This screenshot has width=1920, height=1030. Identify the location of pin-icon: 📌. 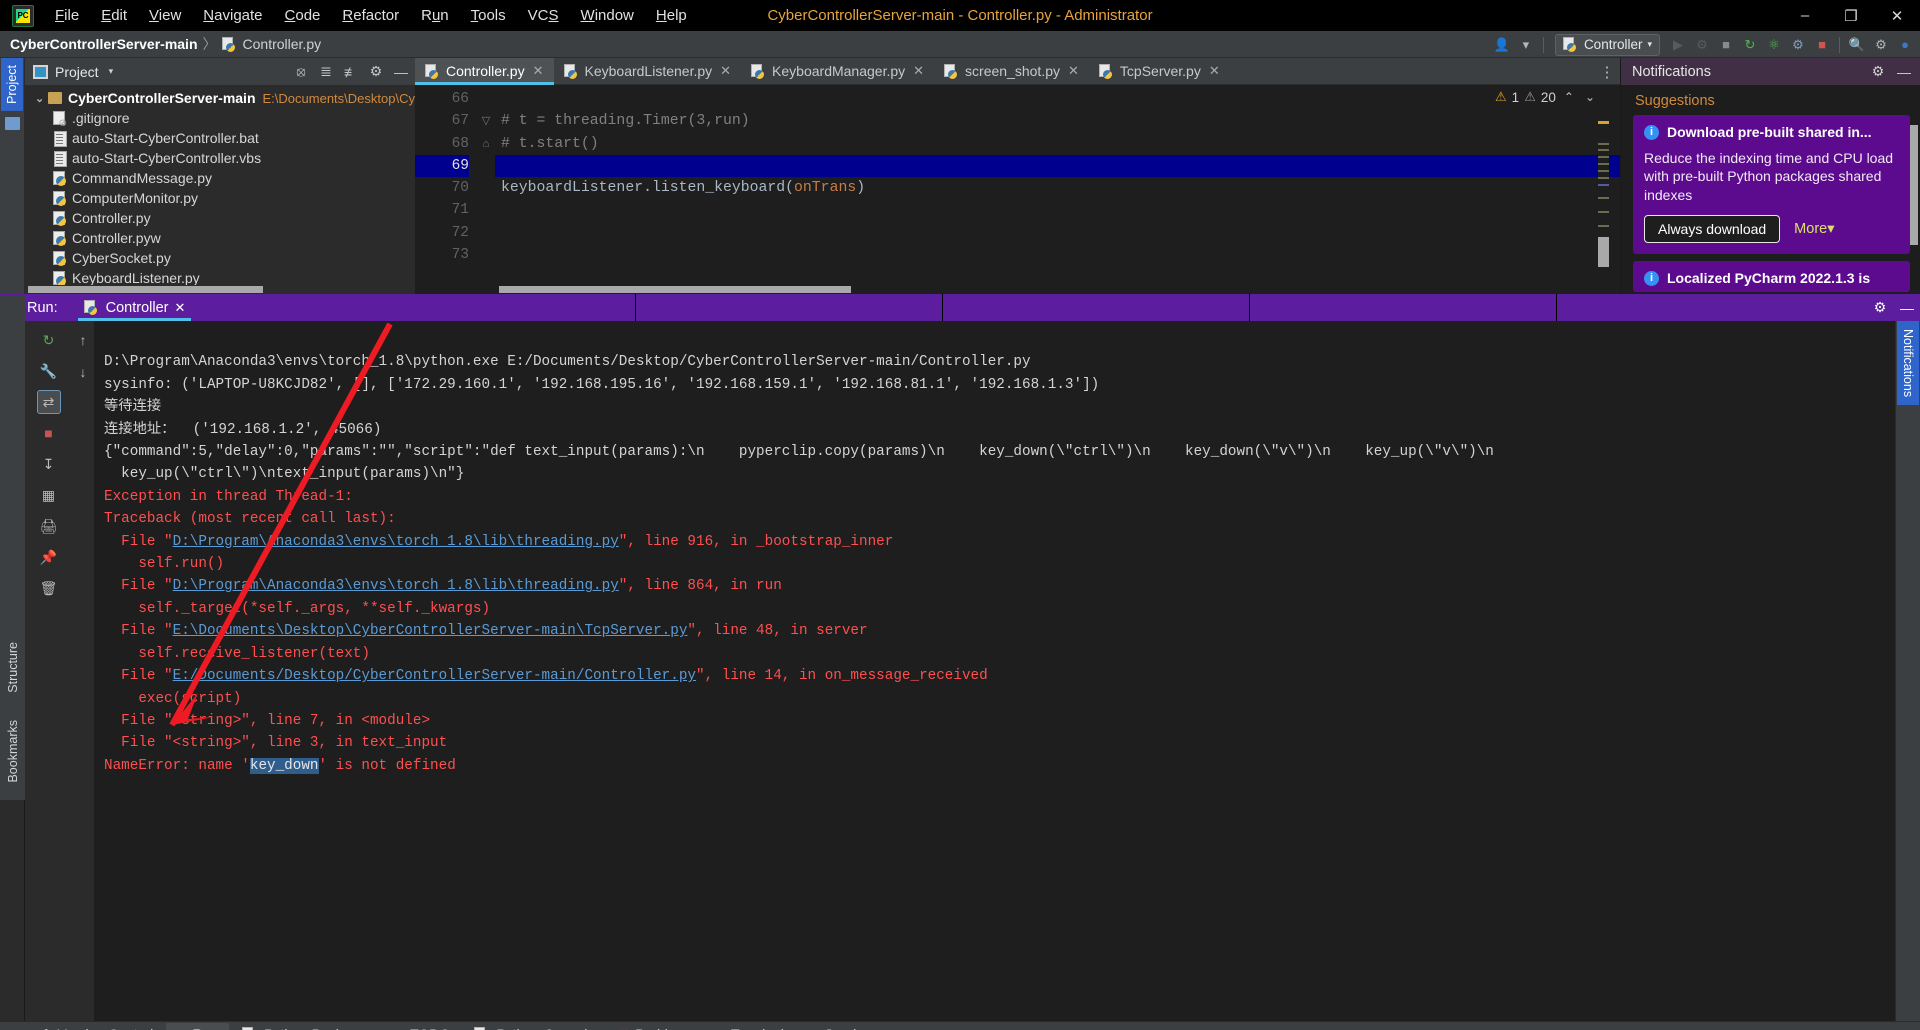
(49, 557).